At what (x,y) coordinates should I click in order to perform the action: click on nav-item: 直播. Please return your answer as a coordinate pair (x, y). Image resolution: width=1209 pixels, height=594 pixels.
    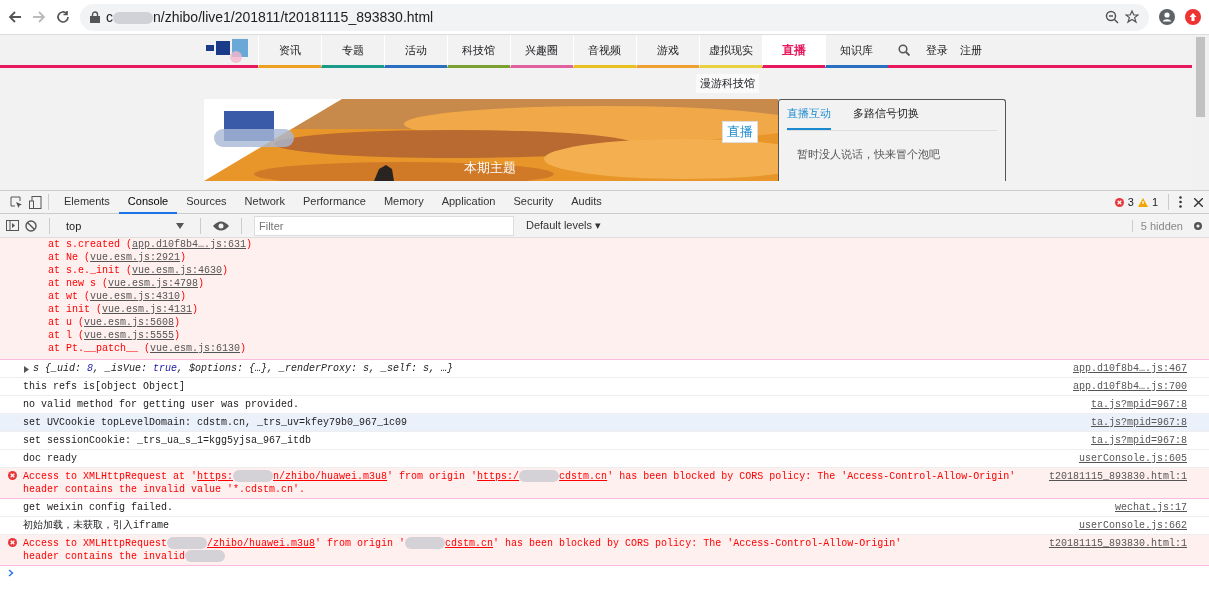
    Looking at the image, I should click on (793, 51).